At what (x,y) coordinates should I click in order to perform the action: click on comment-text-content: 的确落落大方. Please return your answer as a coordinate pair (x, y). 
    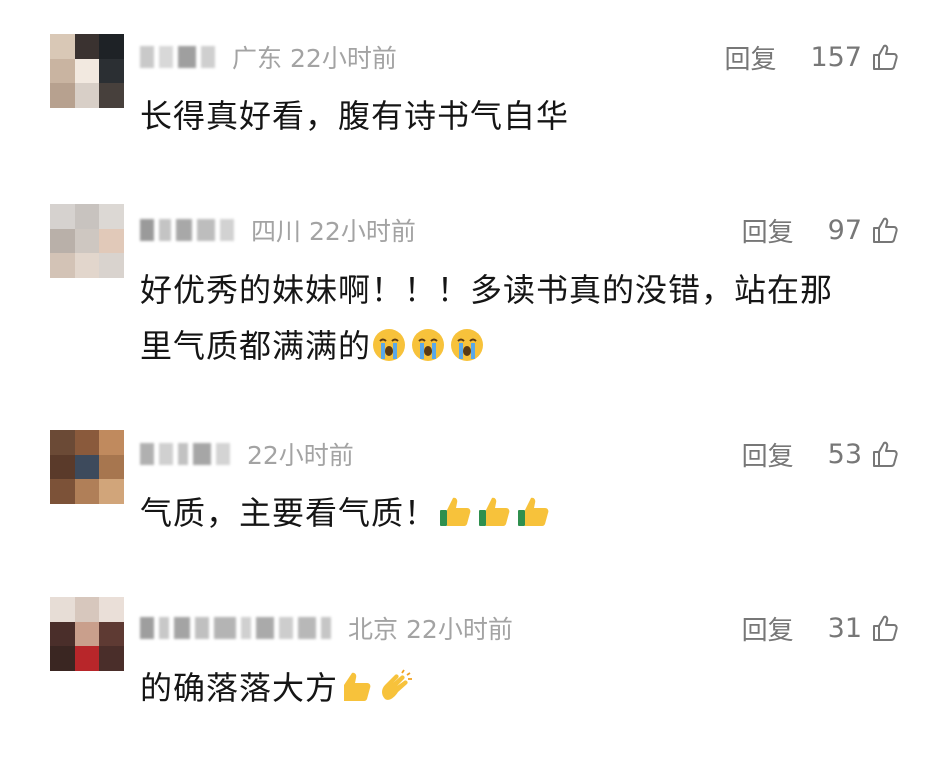
    Looking at the image, I should click on (239, 688).